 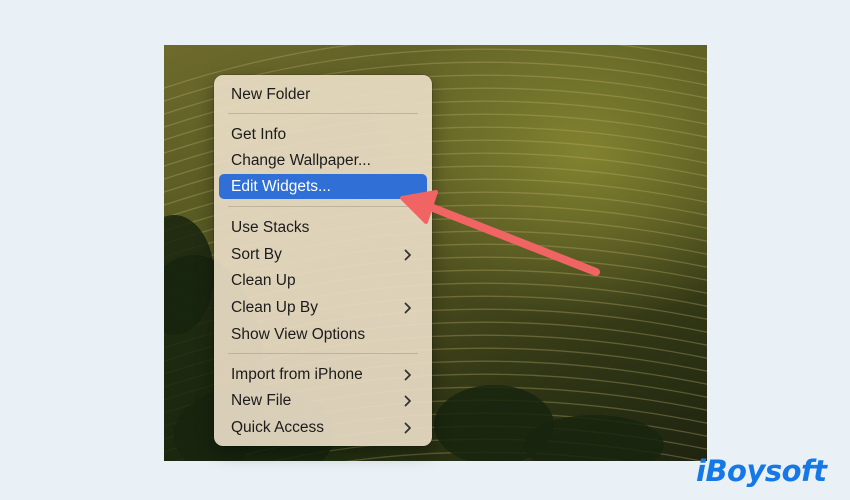 What do you see at coordinates (500, 233) in the screenshot?
I see `pointer-arrow-icon` at bounding box center [500, 233].